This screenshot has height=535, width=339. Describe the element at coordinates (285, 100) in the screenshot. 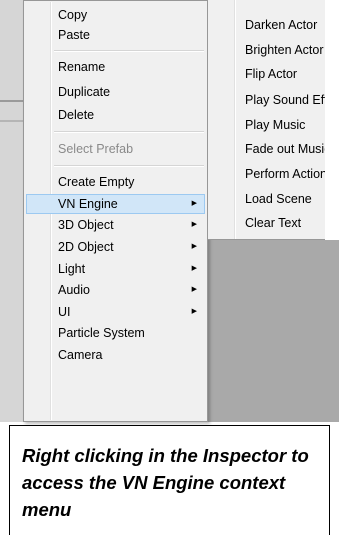

I see `submenu-item-play-sound-effect: Play Sound Effect` at that location.